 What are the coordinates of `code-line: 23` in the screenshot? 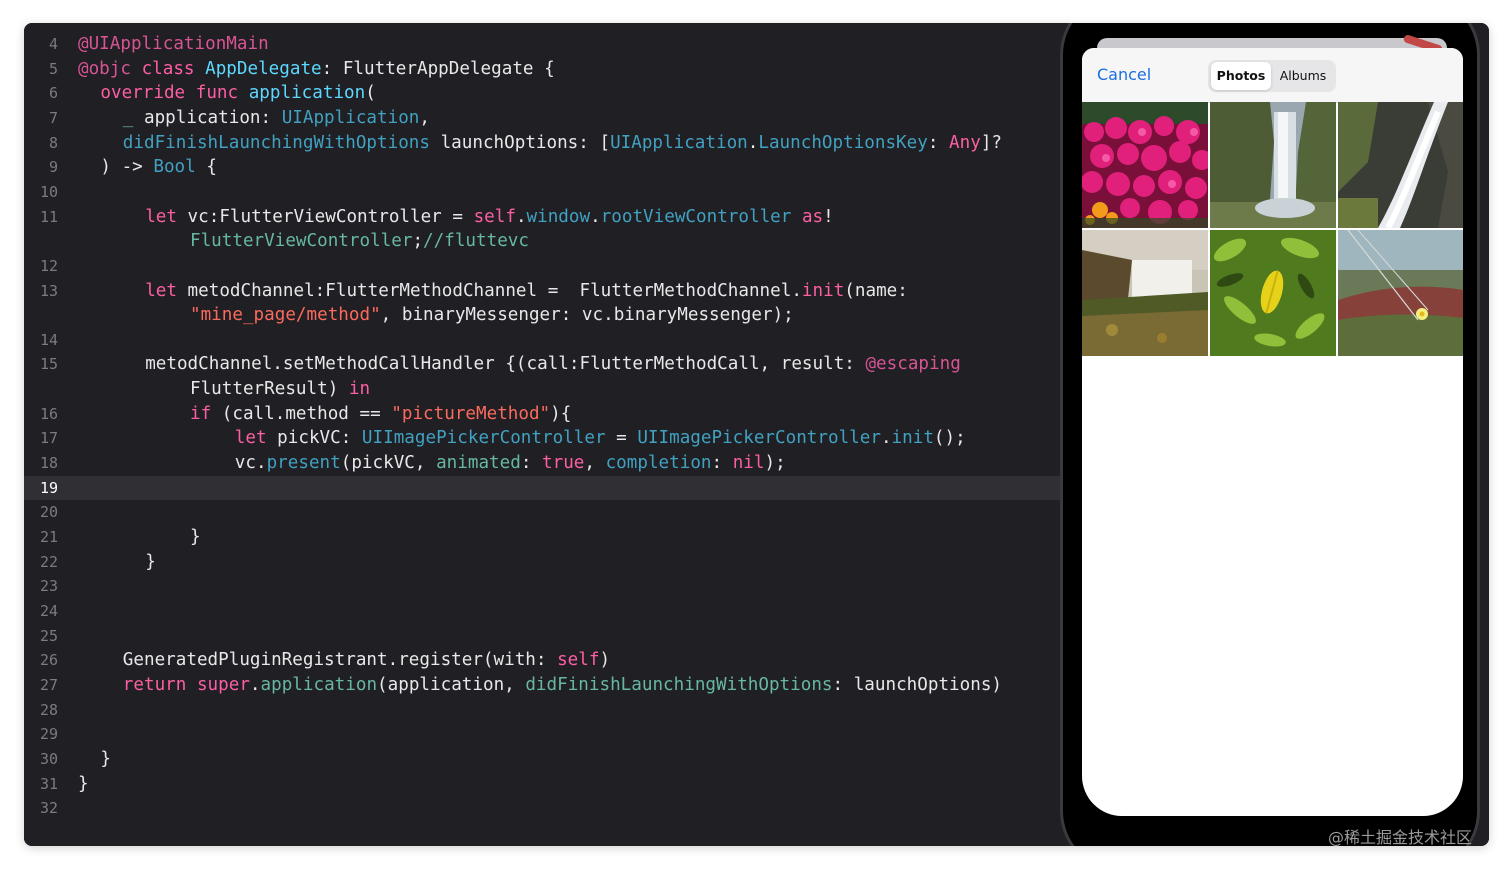 It's located at (542, 586).